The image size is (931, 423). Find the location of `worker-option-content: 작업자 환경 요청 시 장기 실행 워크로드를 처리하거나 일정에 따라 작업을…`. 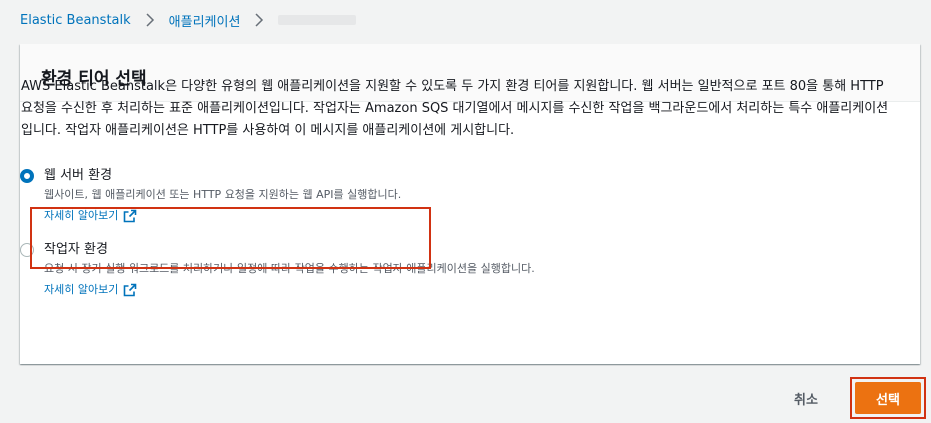

worker-option-content: 작업자 환경 요청 시 장기 실행 워크로드를 처리하거나 일정에 따라 작업을… is located at coordinates (289, 269).